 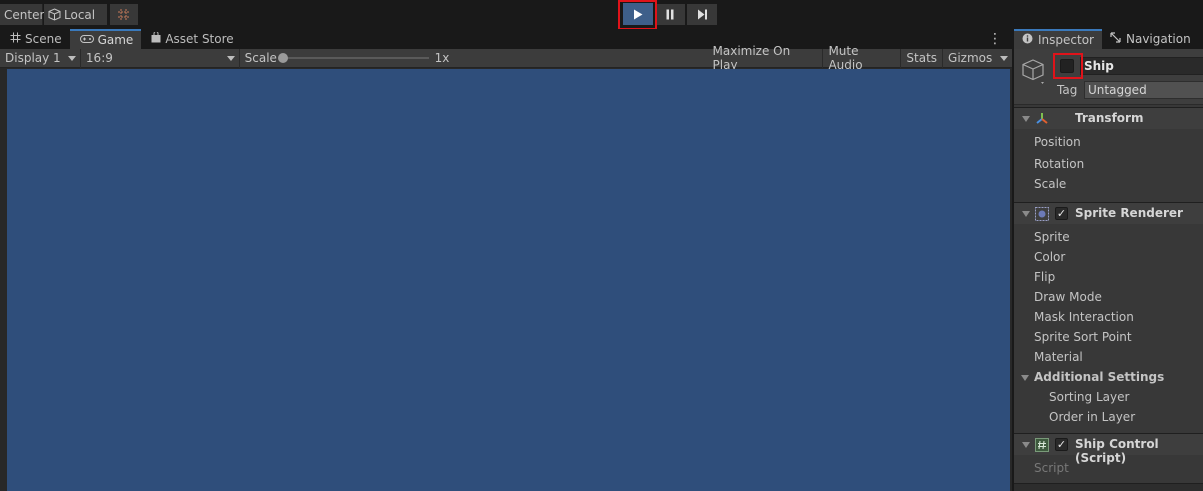 I want to click on grid-snapping-button, so click(x=124, y=14).